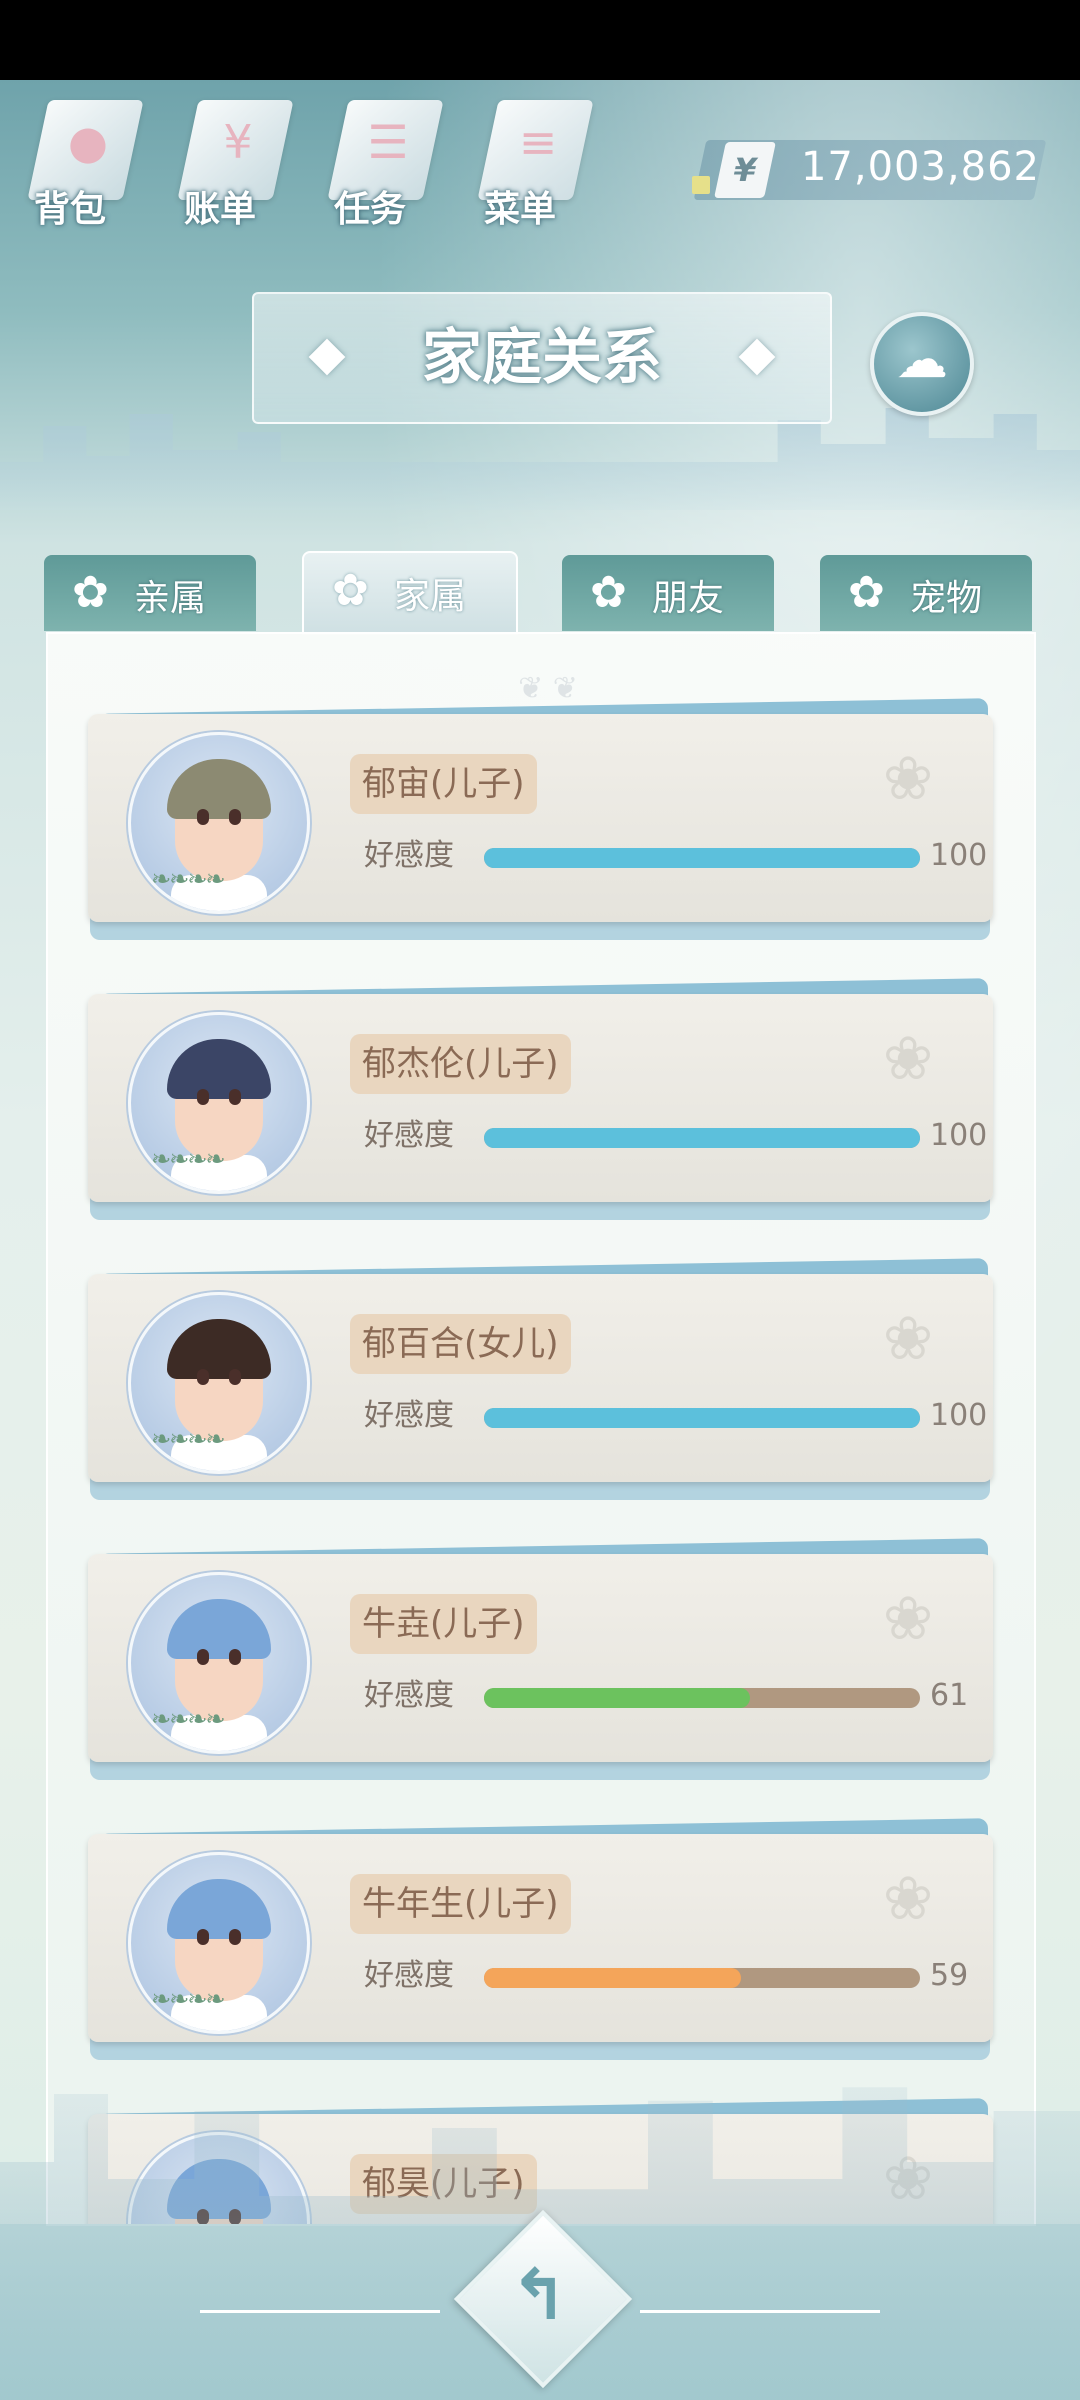 This screenshot has height=2400, width=1080. Describe the element at coordinates (538, 142) in the screenshot. I see `menu-icon: ≡` at that location.